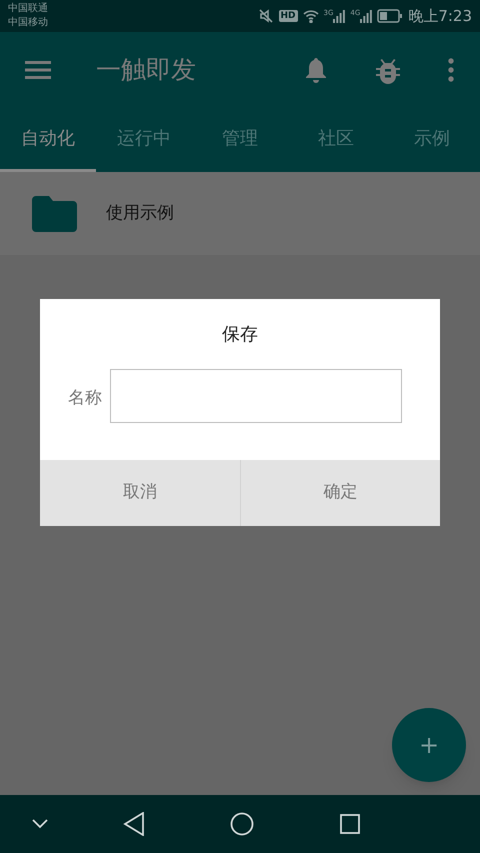 Image resolution: width=480 pixels, height=853 pixels. I want to click on hd-icon: HD, so click(288, 16).